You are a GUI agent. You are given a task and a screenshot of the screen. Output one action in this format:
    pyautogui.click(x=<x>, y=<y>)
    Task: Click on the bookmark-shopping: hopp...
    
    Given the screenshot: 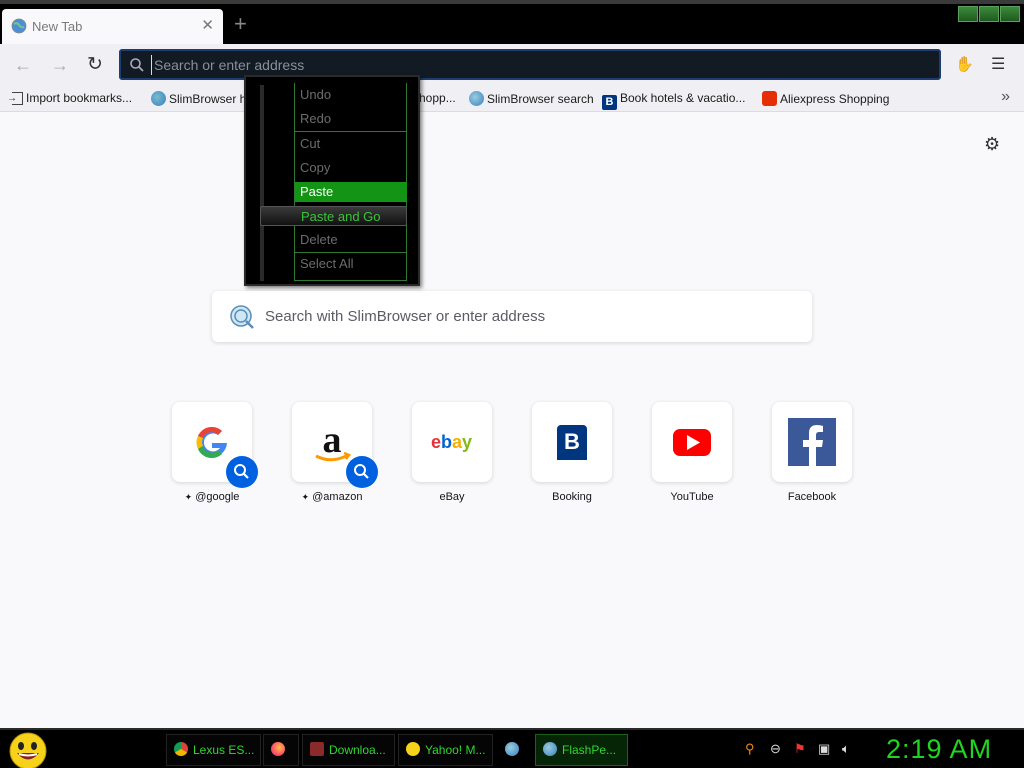 What is the action you would take?
    pyautogui.click(x=437, y=98)
    